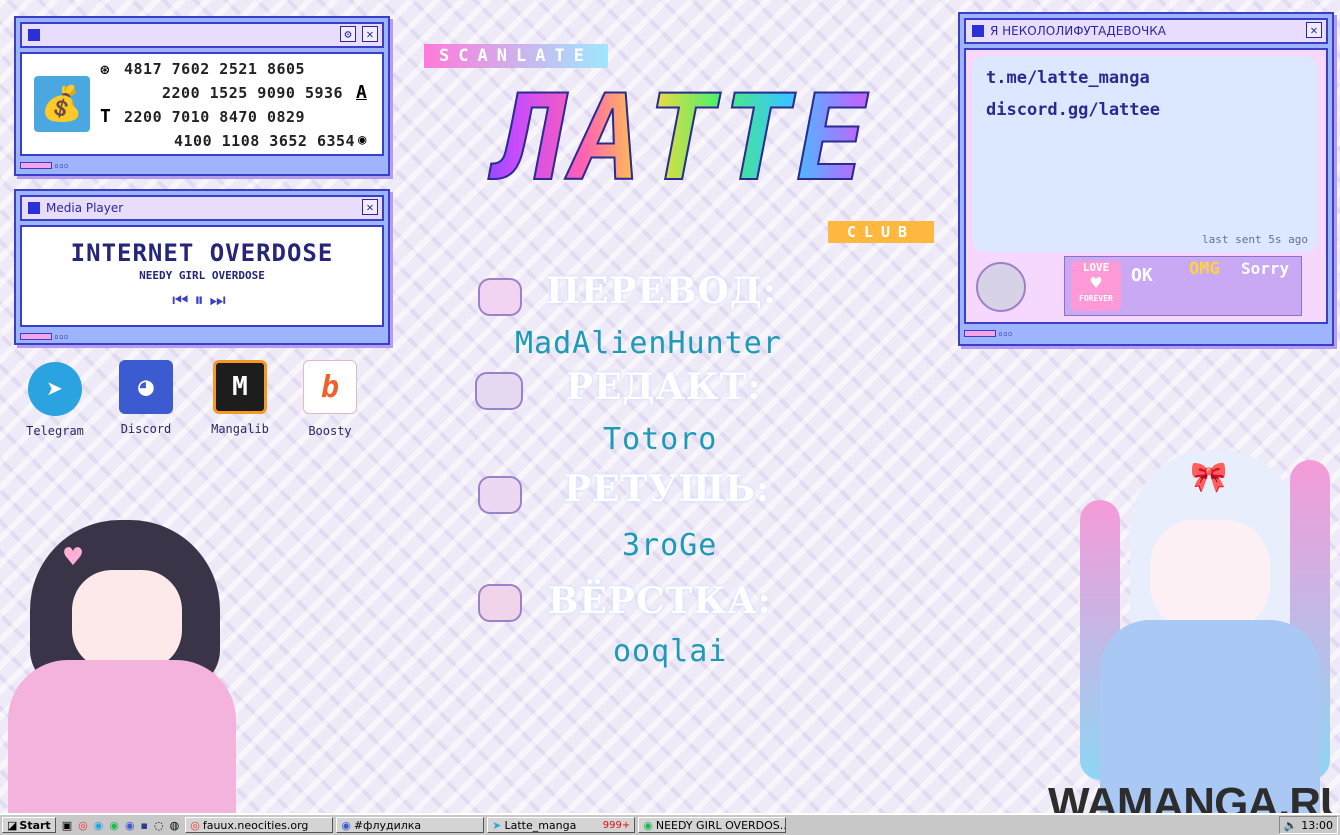 The image size is (1340, 835). What do you see at coordinates (648, 825) in the screenshot?
I see `music-small-icon: ◉` at bounding box center [648, 825].